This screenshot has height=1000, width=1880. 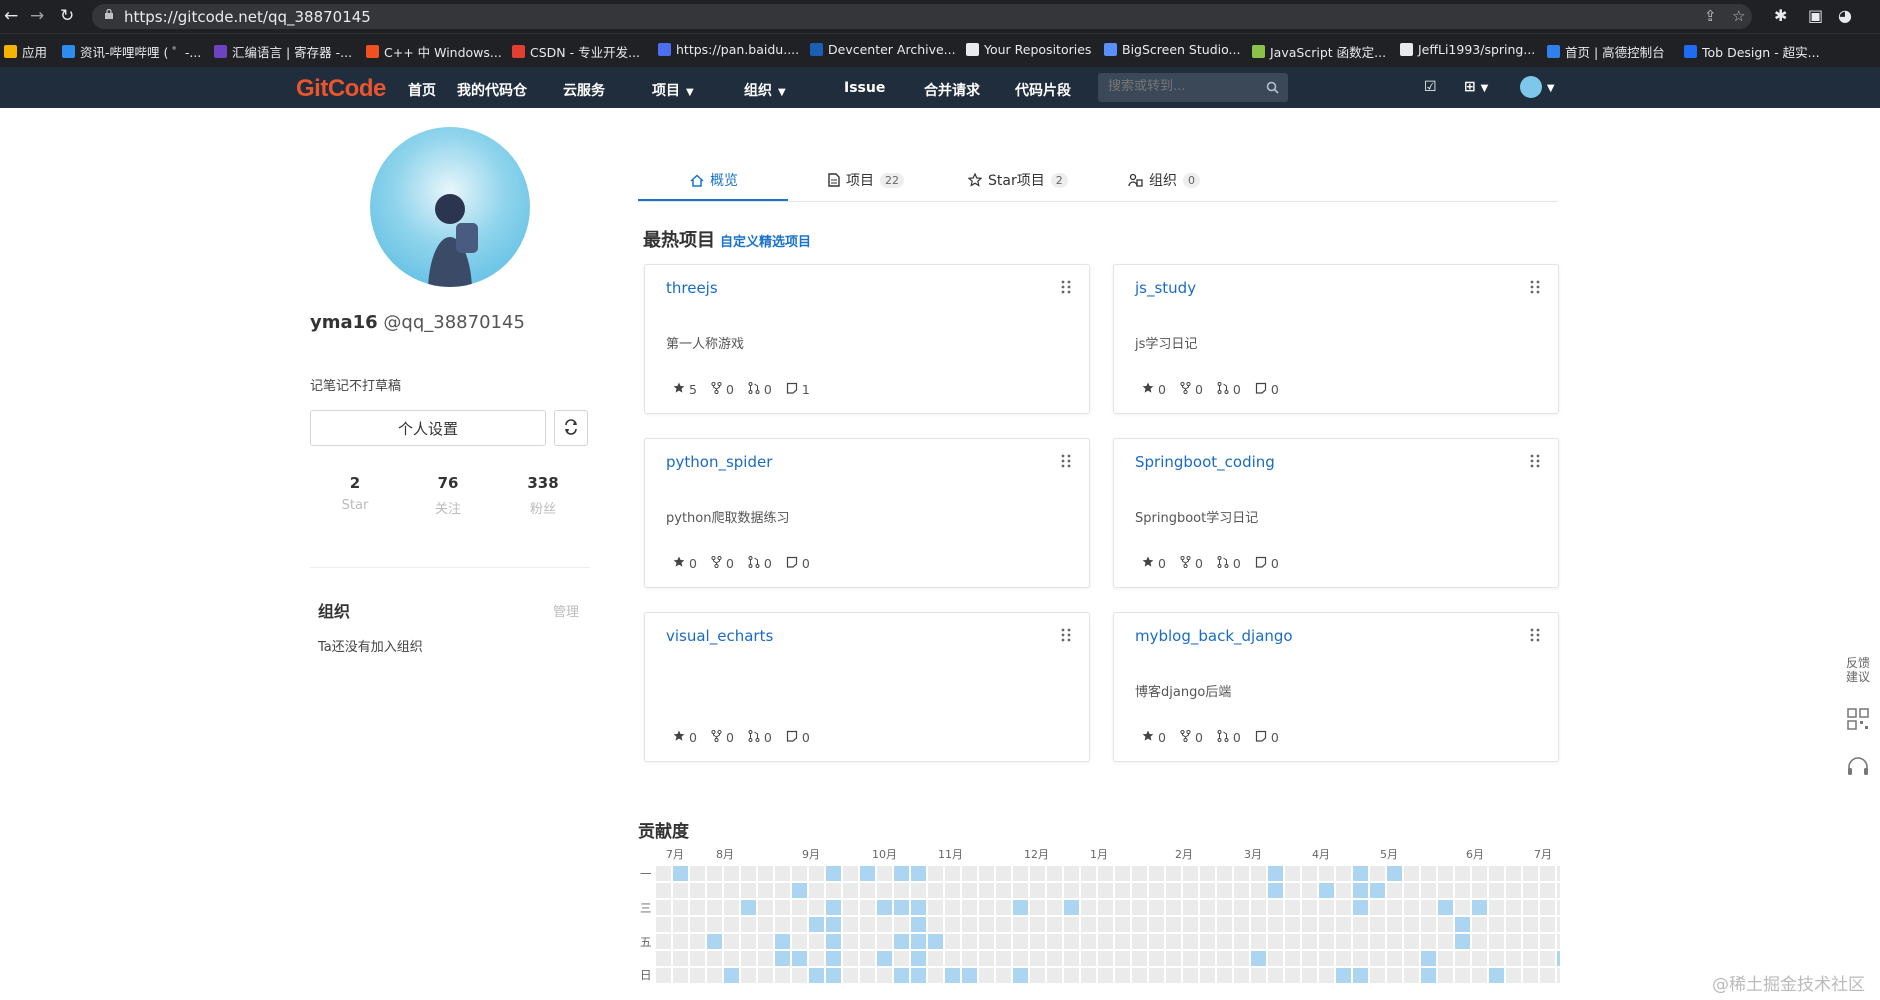 What do you see at coordinates (952, 90) in the screenshot?
I see `nav-merge-requests: 合并请求` at bounding box center [952, 90].